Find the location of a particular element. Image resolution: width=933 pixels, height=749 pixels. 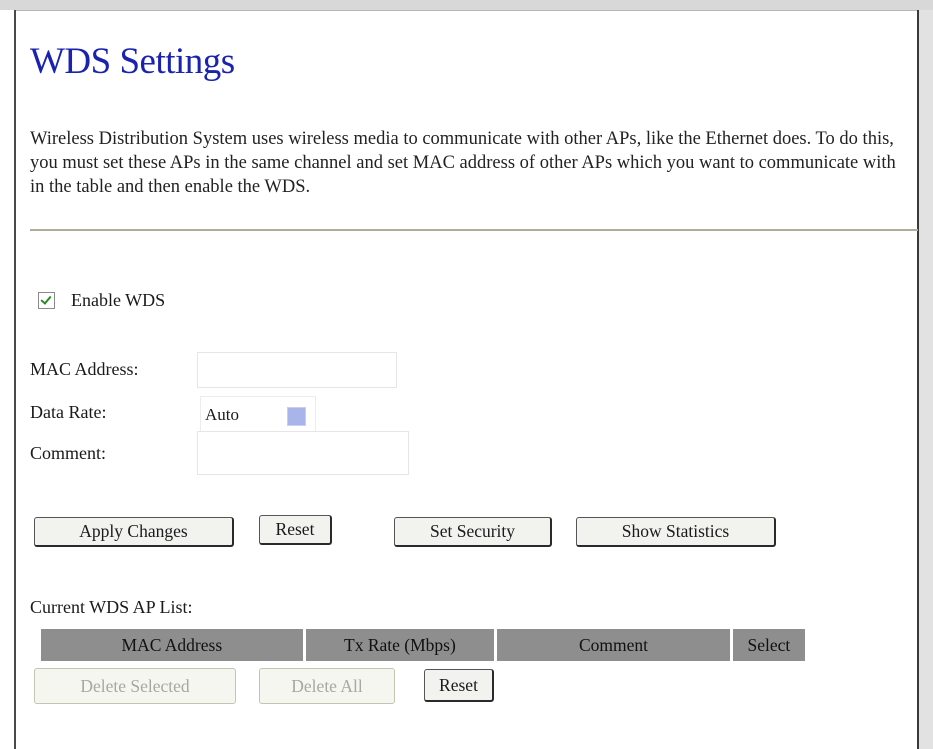

column-header-select: Select is located at coordinates (768, 645).